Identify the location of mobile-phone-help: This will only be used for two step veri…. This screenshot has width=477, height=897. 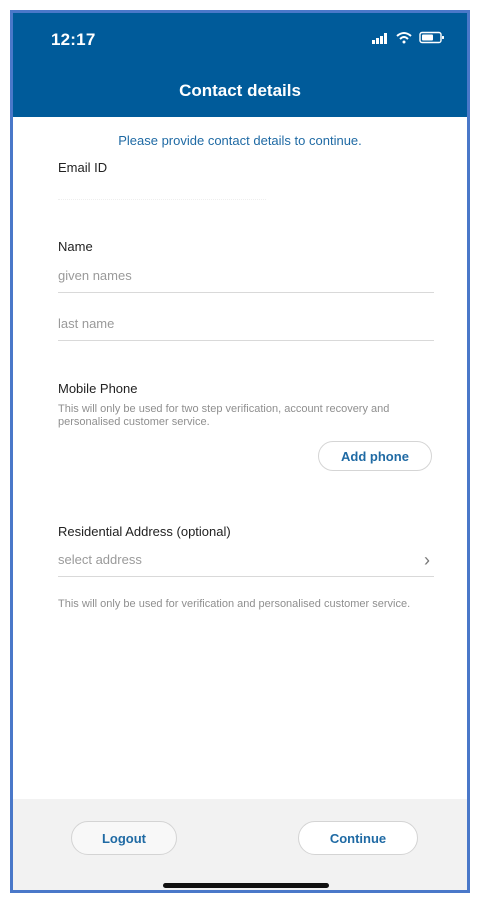
(224, 415).